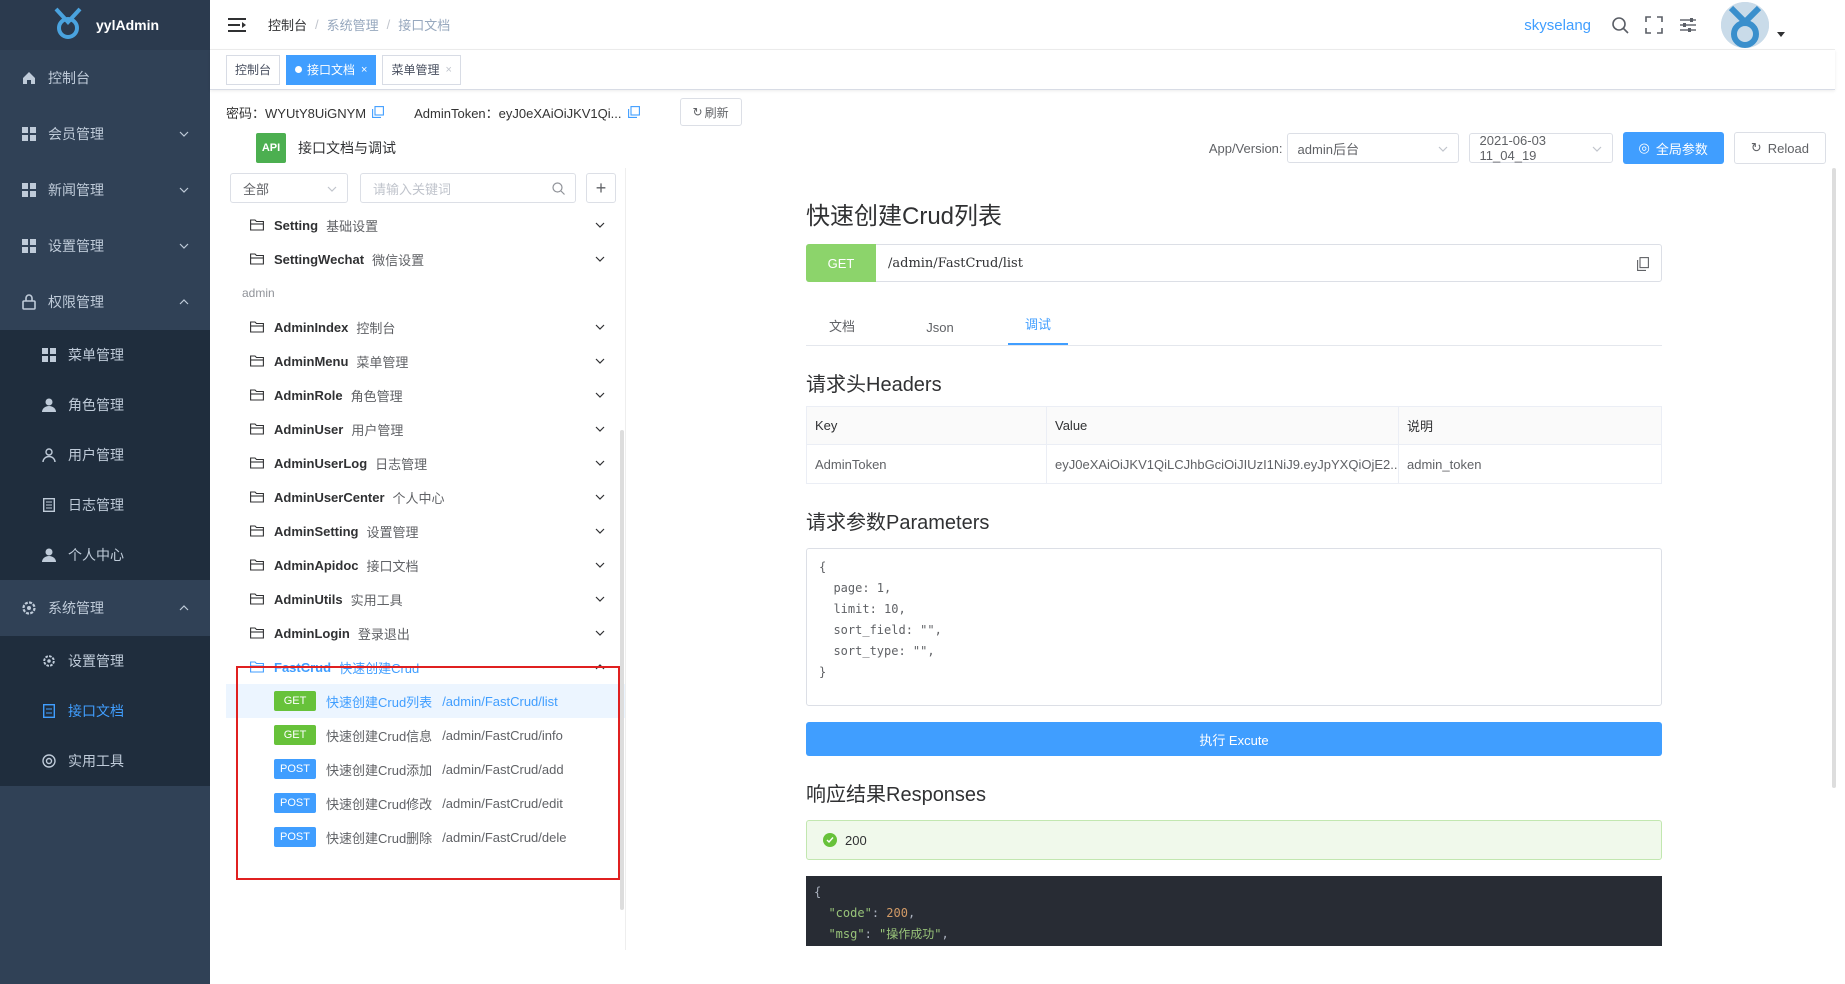 The height and width of the screenshot is (984, 1845). What do you see at coordinates (425, 565) in the screenshot?
I see `tree-group-item: AdminApidoc 接口文档` at bounding box center [425, 565].